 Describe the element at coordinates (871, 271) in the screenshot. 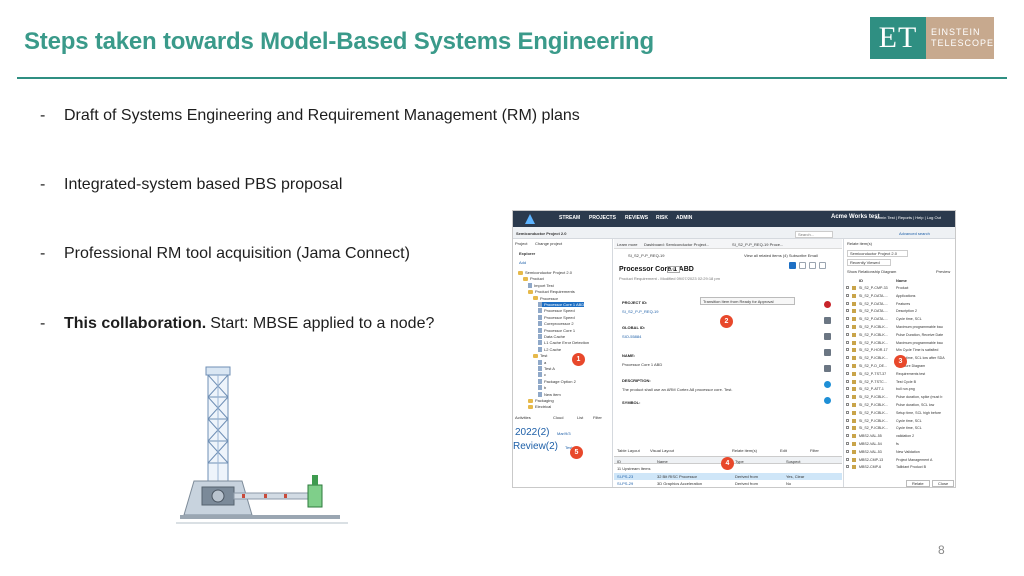

I see `relationship-diagram-toggle: Show Relationship Diagram` at that location.